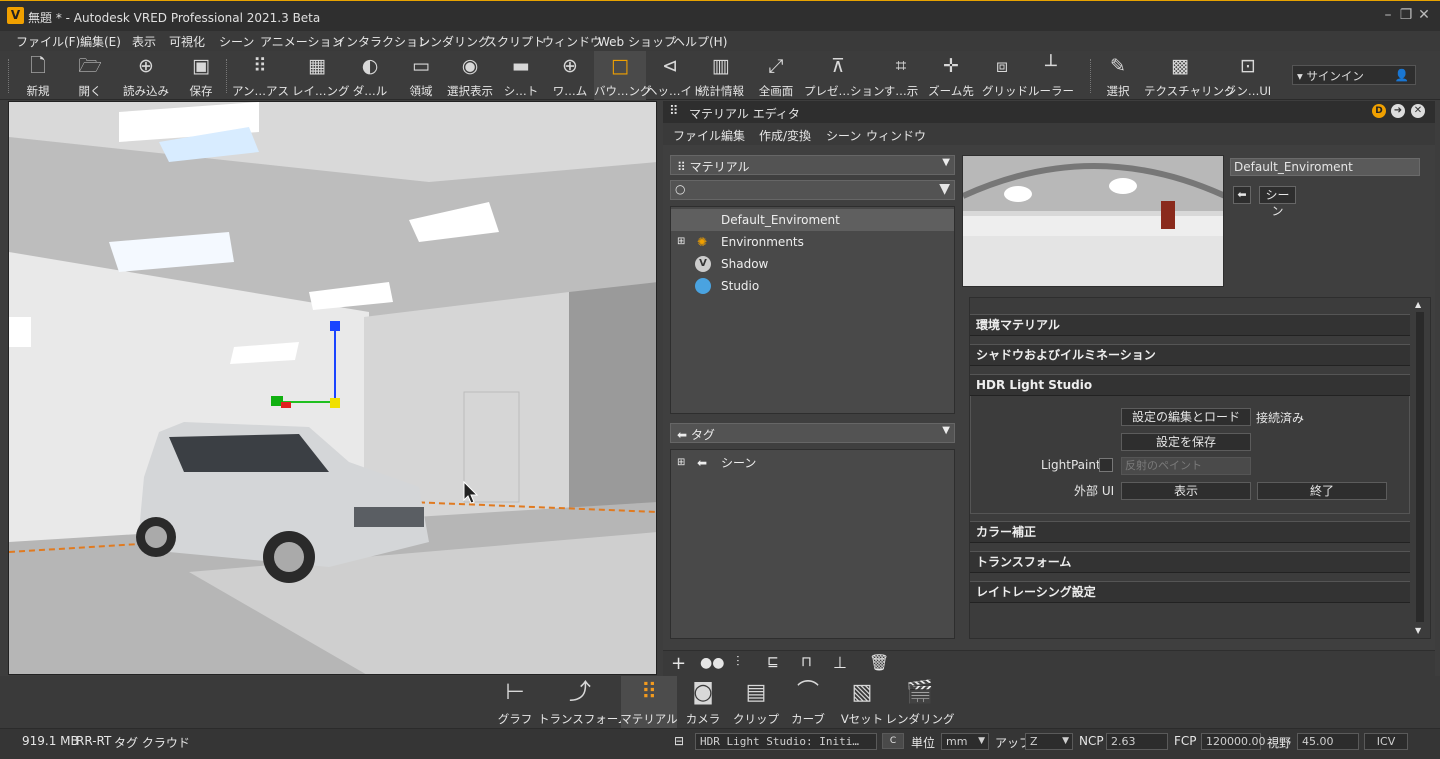 Image resolution: width=1440 pixels, height=759 pixels. What do you see at coordinates (382, 41) in the screenshot?
I see `menu-interaction: インタラクション` at bounding box center [382, 41].